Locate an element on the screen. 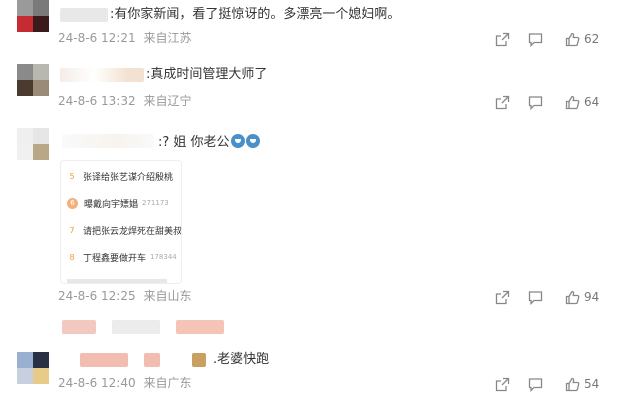 The width and height of the screenshot is (635, 413). hot-title: 张译给张艺谋介绍殷桃 is located at coordinates (128, 177).